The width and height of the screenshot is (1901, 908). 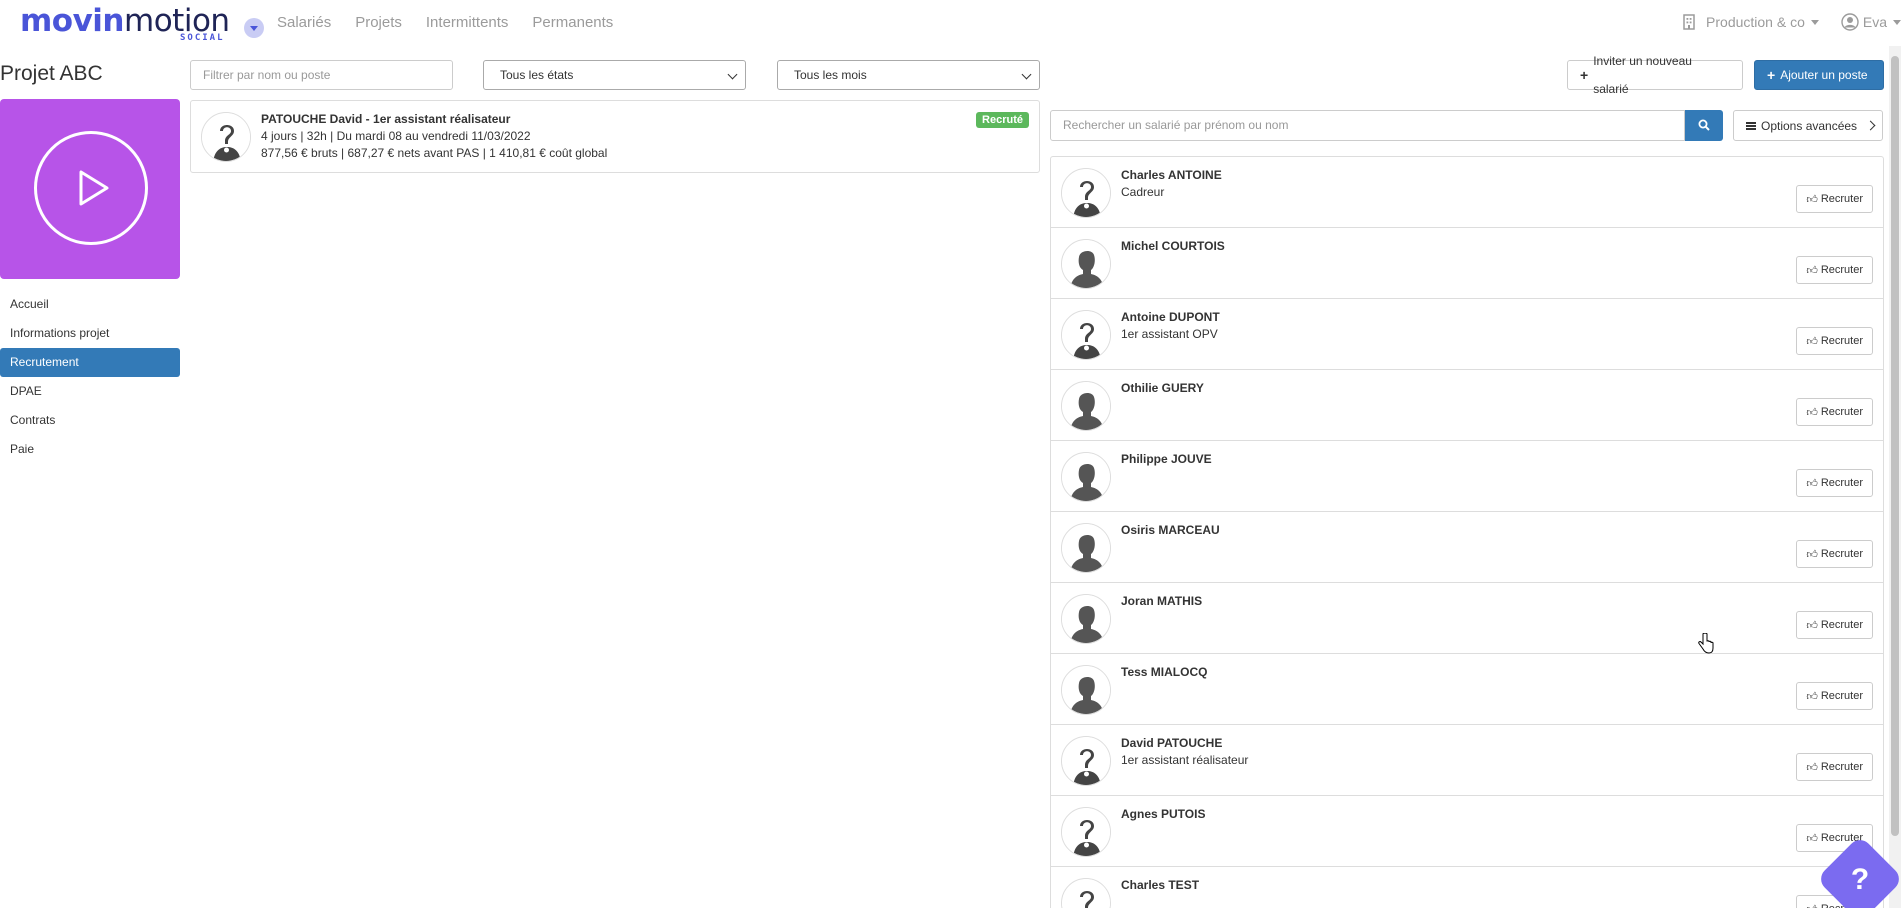 I want to click on movinmotion-logo: movinmotion SOCIAL, so click(x=125, y=24).